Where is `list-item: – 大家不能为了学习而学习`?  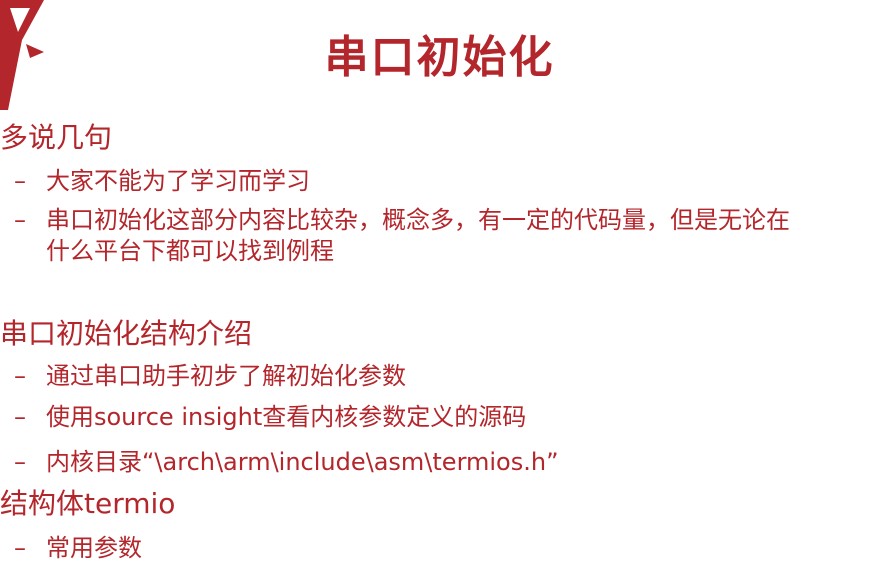 list-item: – 大家不能为了学习而学习 is located at coordinates (162, 181).